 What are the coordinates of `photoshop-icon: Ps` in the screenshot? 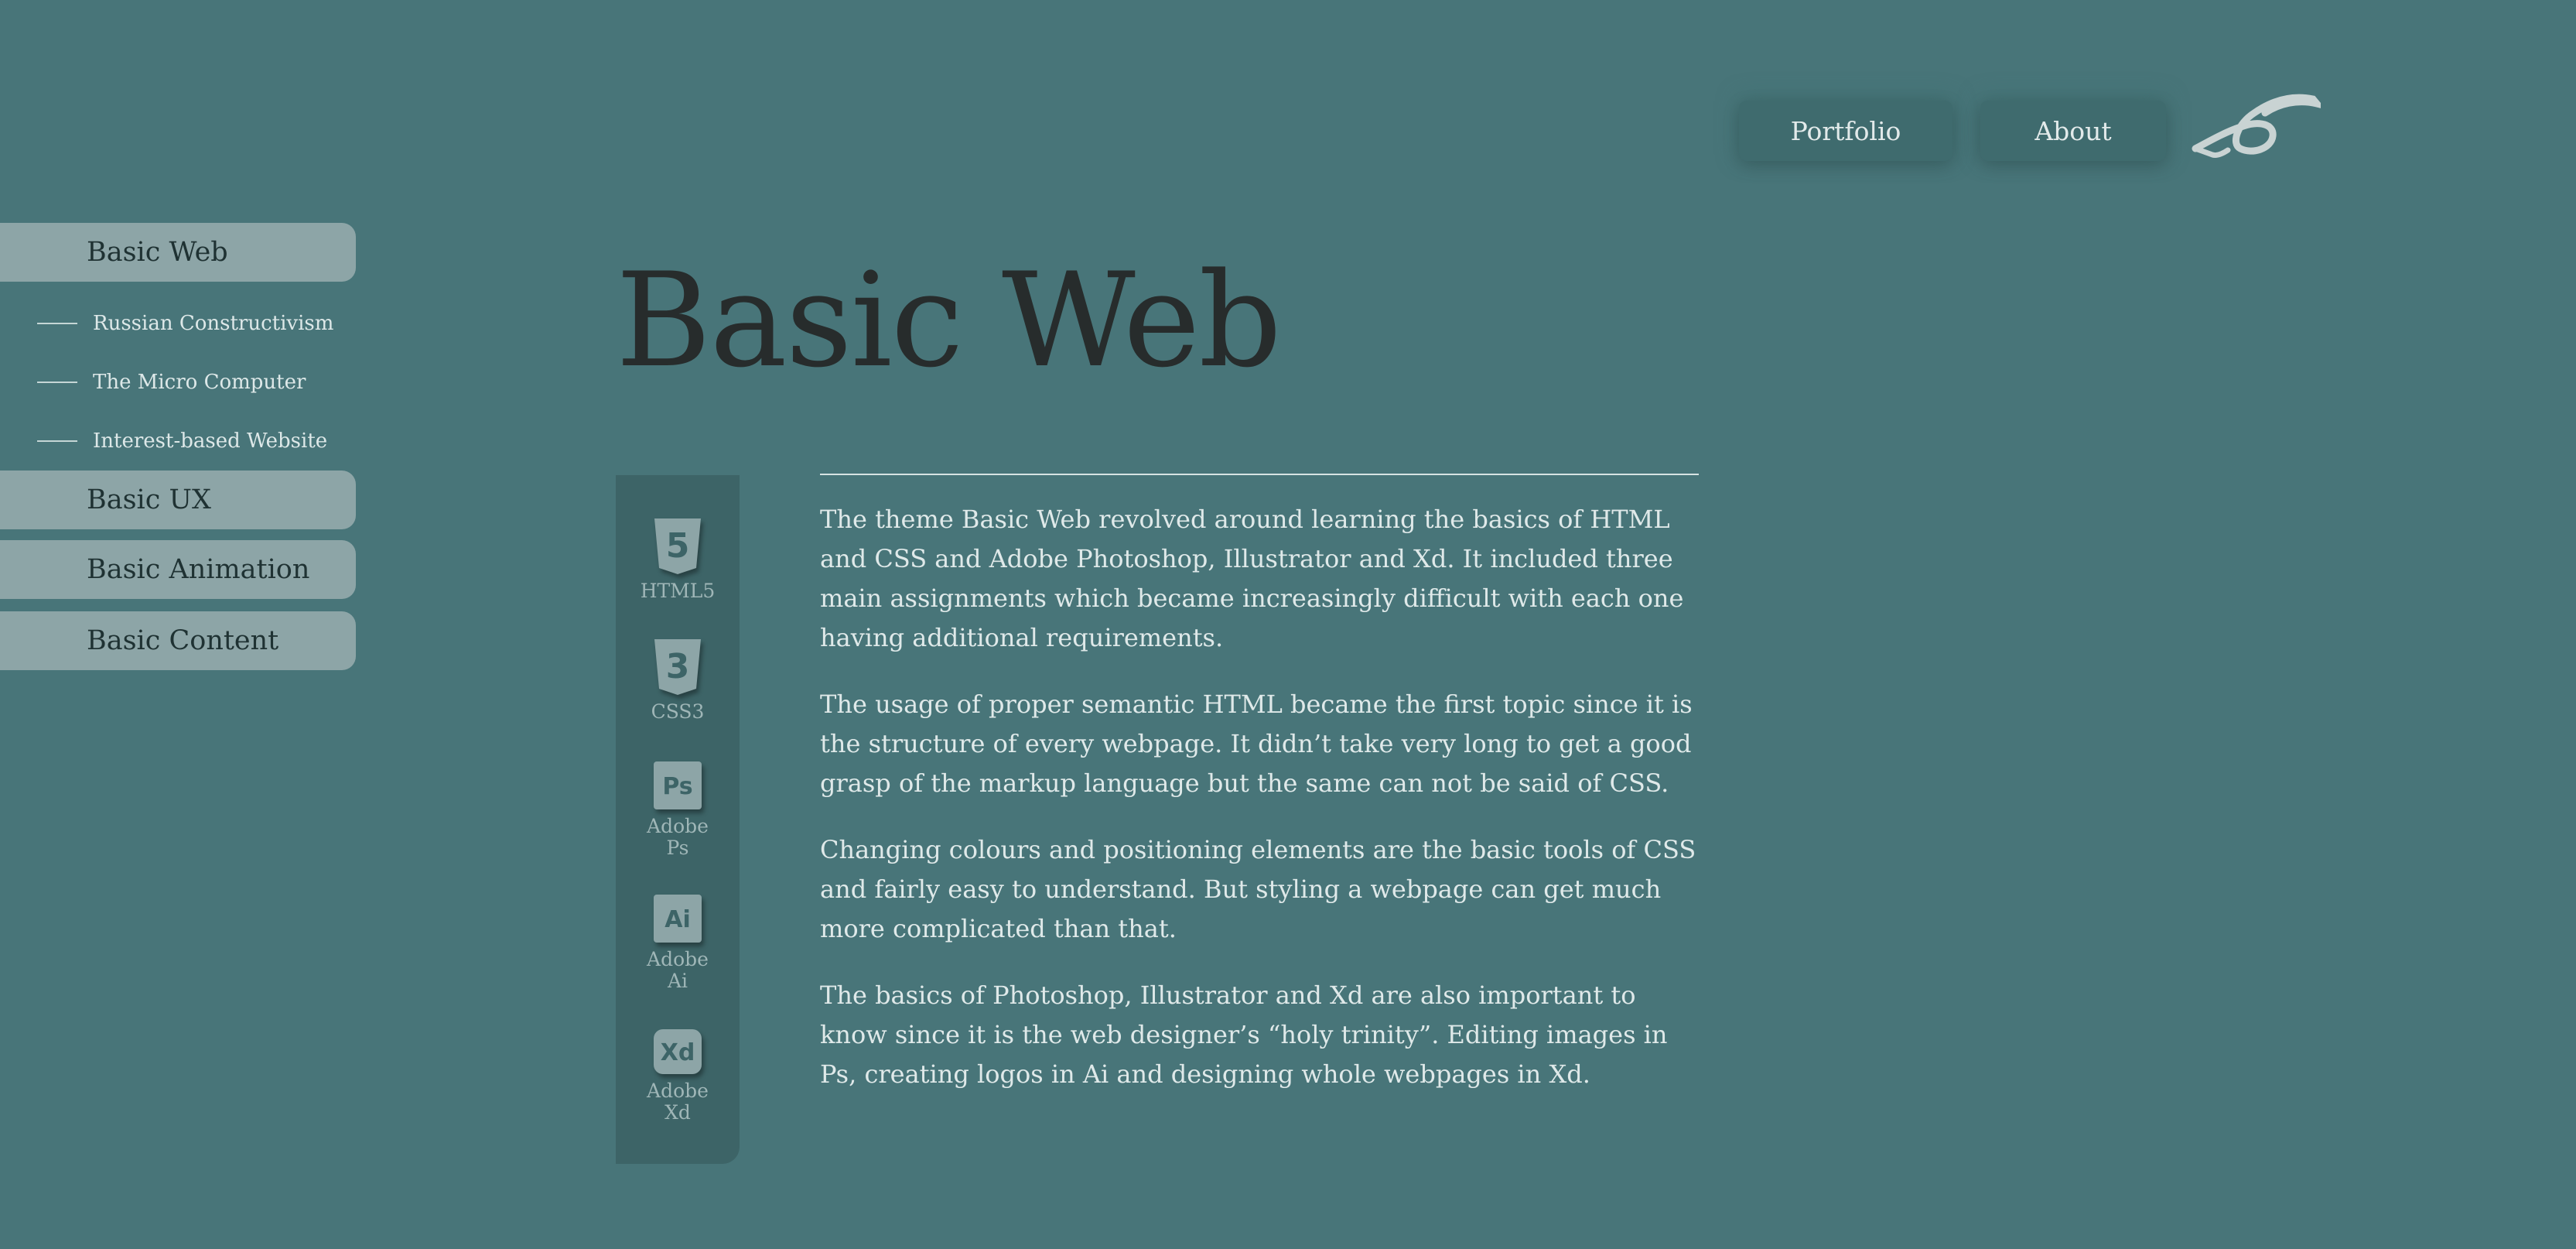 It's located at (678, 785).